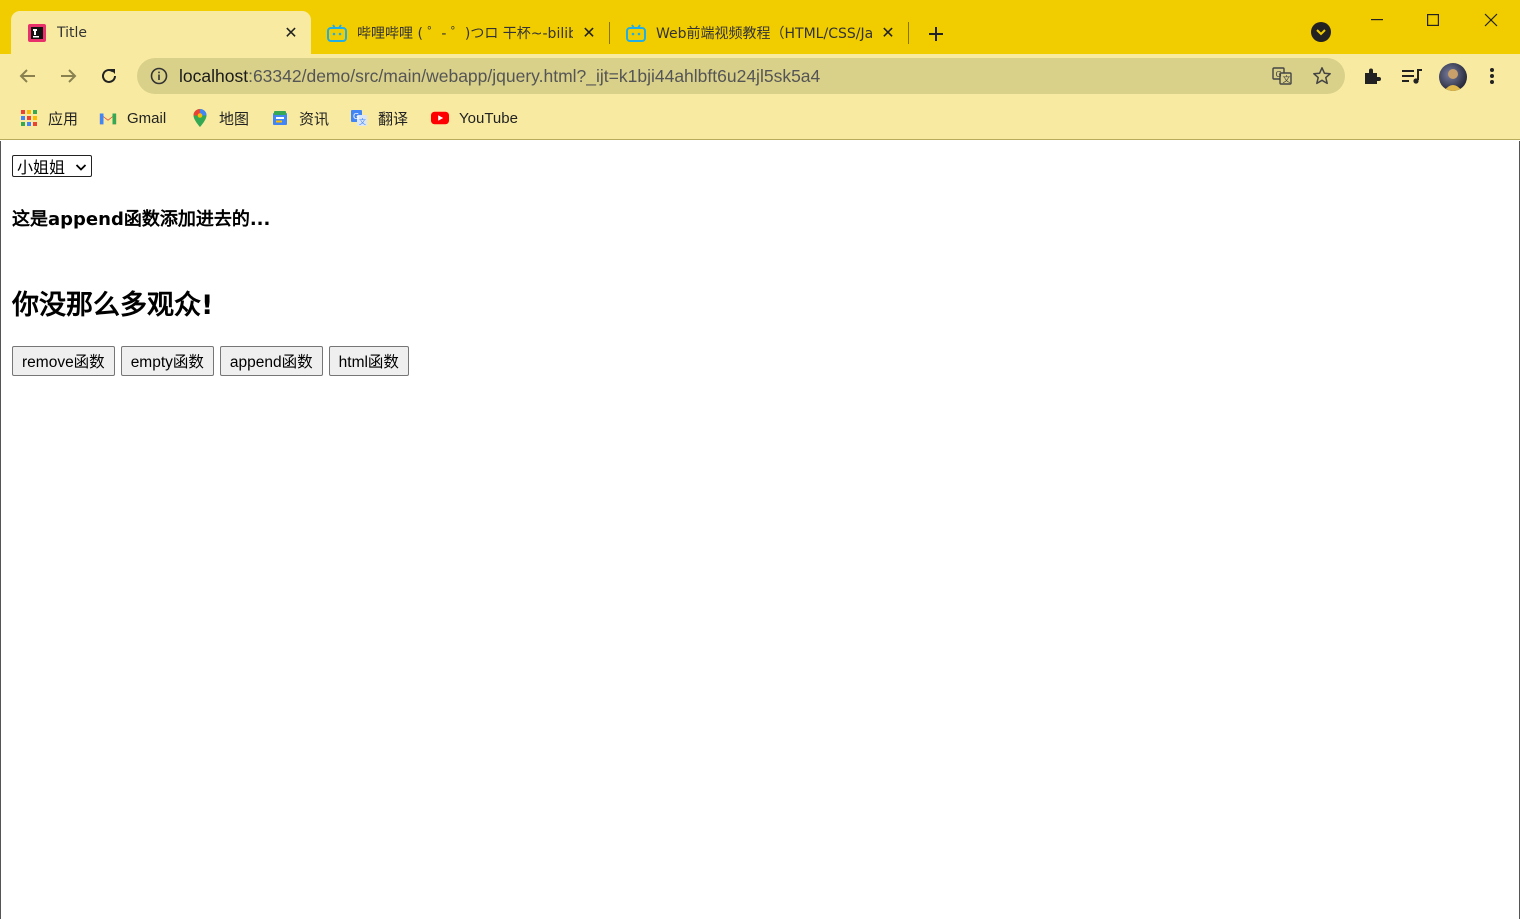 Image resolution: width=1520 pixels, height=919 pixels. I want to click on new-tab-button, so click(936, 34).